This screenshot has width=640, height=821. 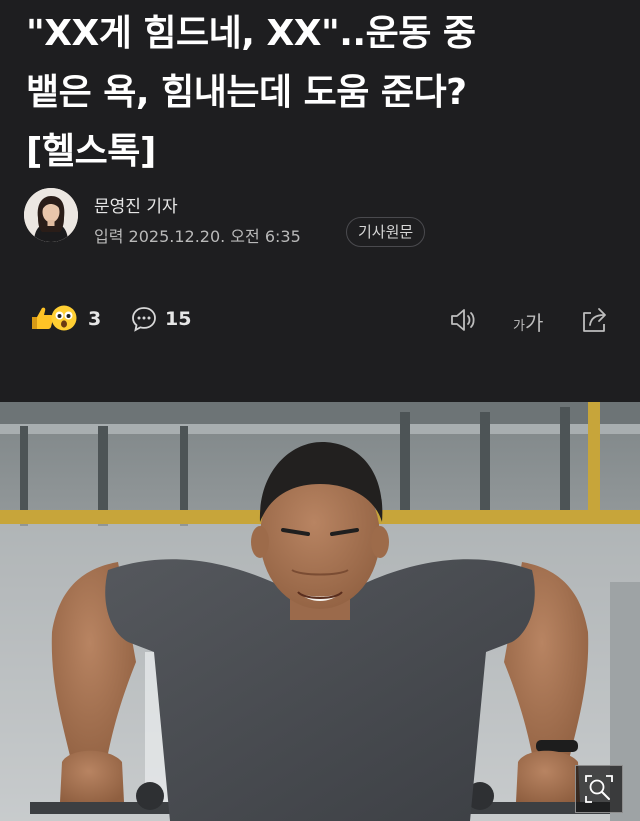 What do you see at coordinates (178, 319) in the screenshot?
I see `comment-count: 15` at bounding box center [178, 319].